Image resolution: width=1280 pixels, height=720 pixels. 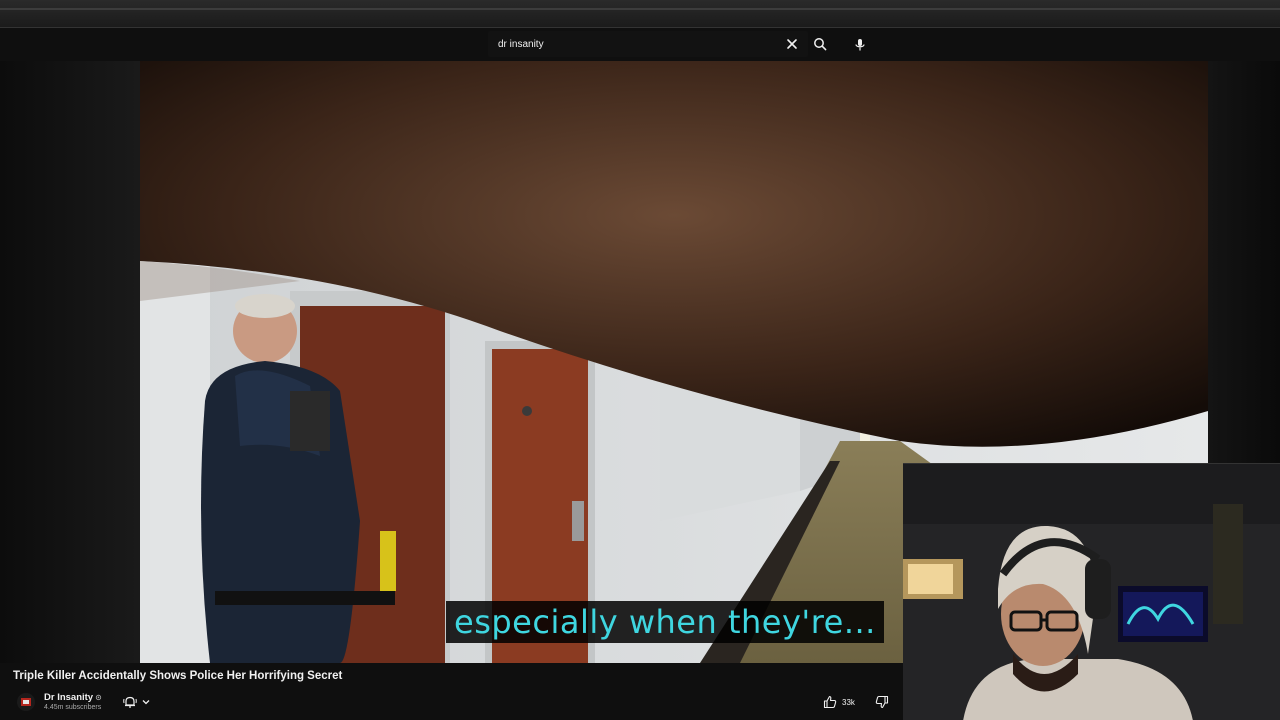 I want to click on search-icon, so click(x=820, y=44).